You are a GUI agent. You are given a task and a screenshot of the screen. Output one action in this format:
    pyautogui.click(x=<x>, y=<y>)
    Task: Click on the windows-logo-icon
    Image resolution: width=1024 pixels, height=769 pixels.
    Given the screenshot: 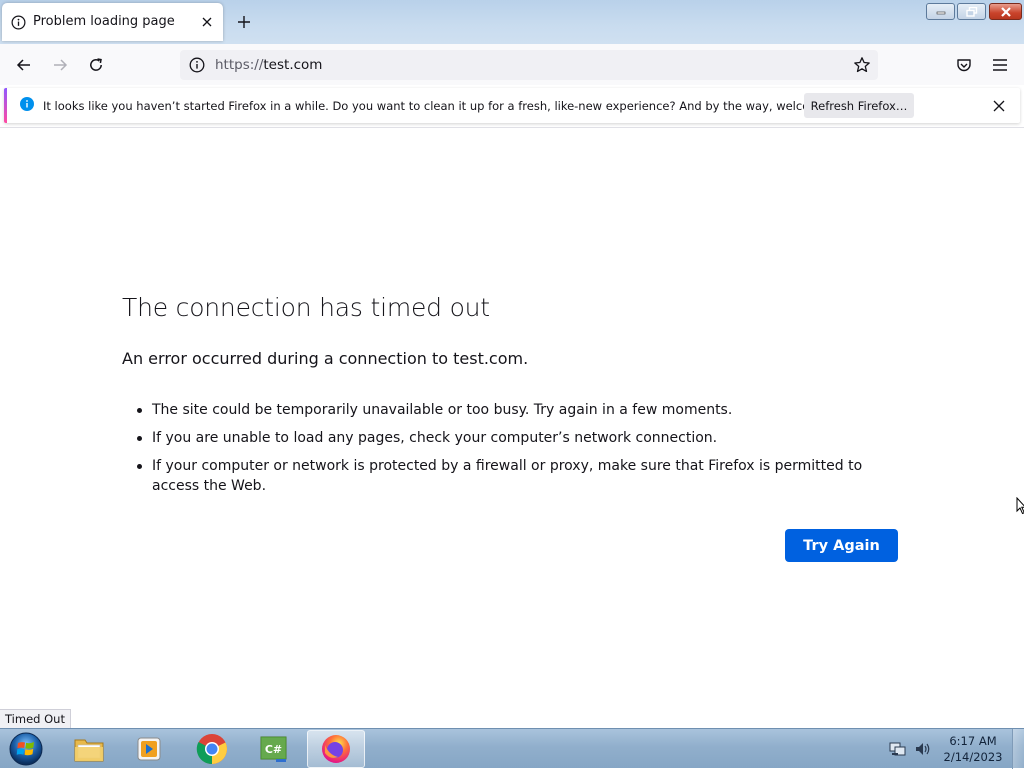 What is the action you would take?
    pyautogui.click(x=26, y=749)
    